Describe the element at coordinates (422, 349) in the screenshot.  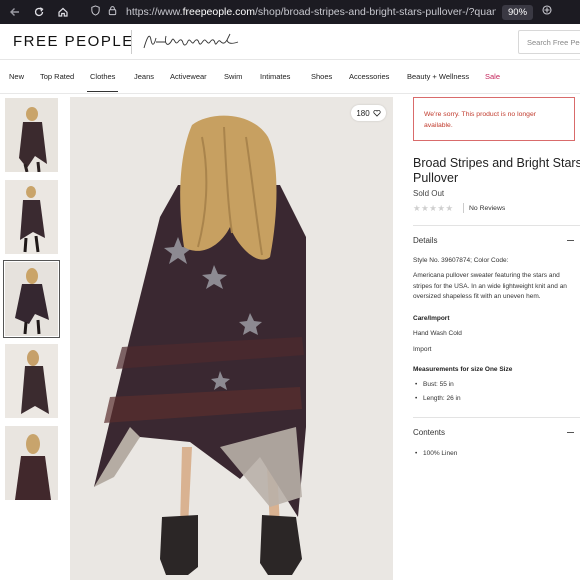
I see `import-info: Import` at that location.